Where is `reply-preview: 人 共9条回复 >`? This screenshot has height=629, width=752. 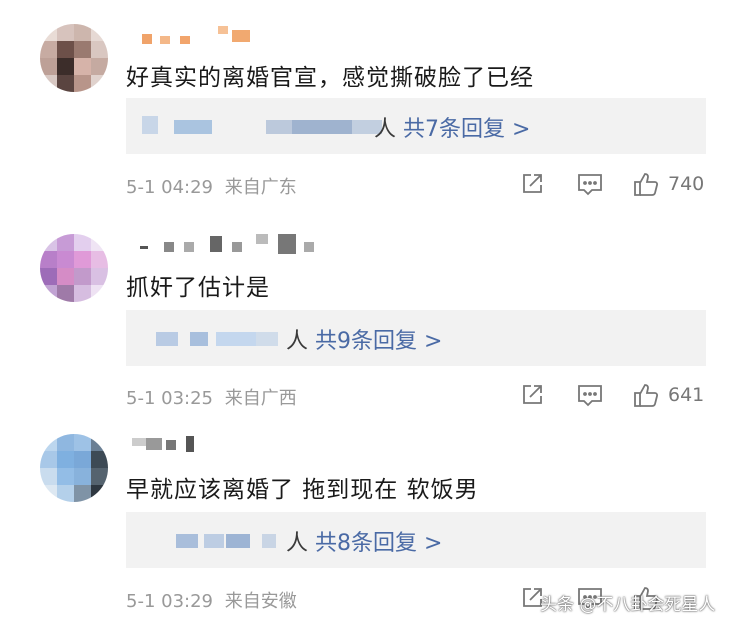
reply-preview: 人 共9条回复 > is located at coordinates (416, 338).